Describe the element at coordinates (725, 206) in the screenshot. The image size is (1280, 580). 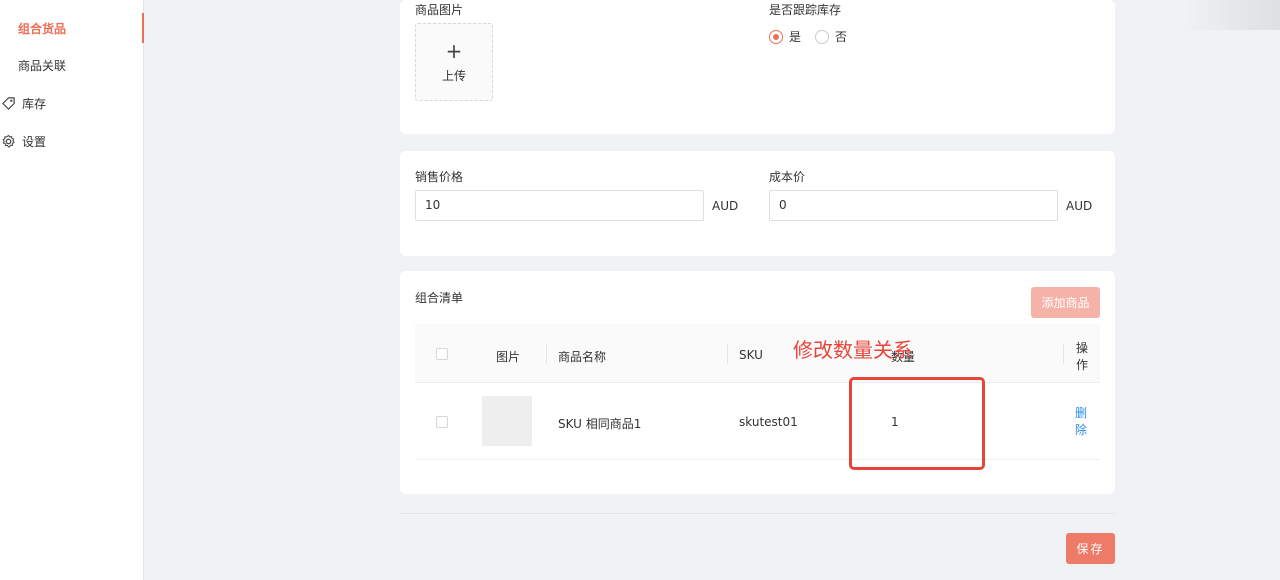
I see `sale-price-unit: AUD` at that location.